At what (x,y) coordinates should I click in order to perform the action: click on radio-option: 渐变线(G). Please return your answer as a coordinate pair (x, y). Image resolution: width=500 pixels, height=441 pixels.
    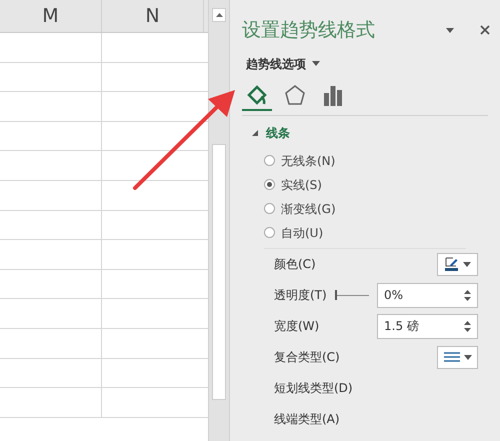
    Looking at the image, I should click on (382, 209).